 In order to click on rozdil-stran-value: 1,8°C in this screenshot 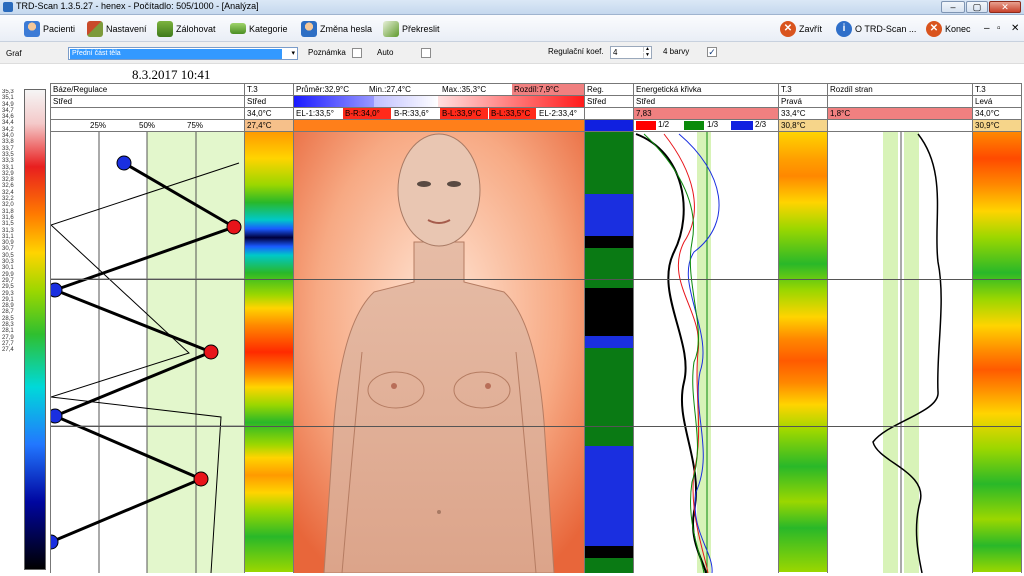, I will do `click(900, 113)`.